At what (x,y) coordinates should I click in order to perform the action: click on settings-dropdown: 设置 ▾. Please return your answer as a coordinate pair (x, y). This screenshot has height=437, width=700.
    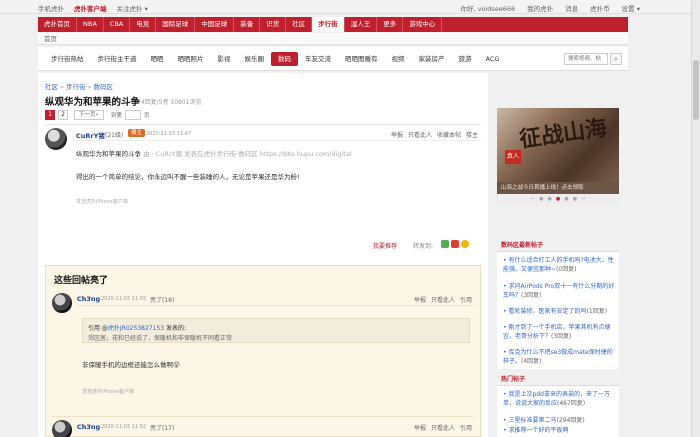
    Looking at the image, I should click on (631, 8).